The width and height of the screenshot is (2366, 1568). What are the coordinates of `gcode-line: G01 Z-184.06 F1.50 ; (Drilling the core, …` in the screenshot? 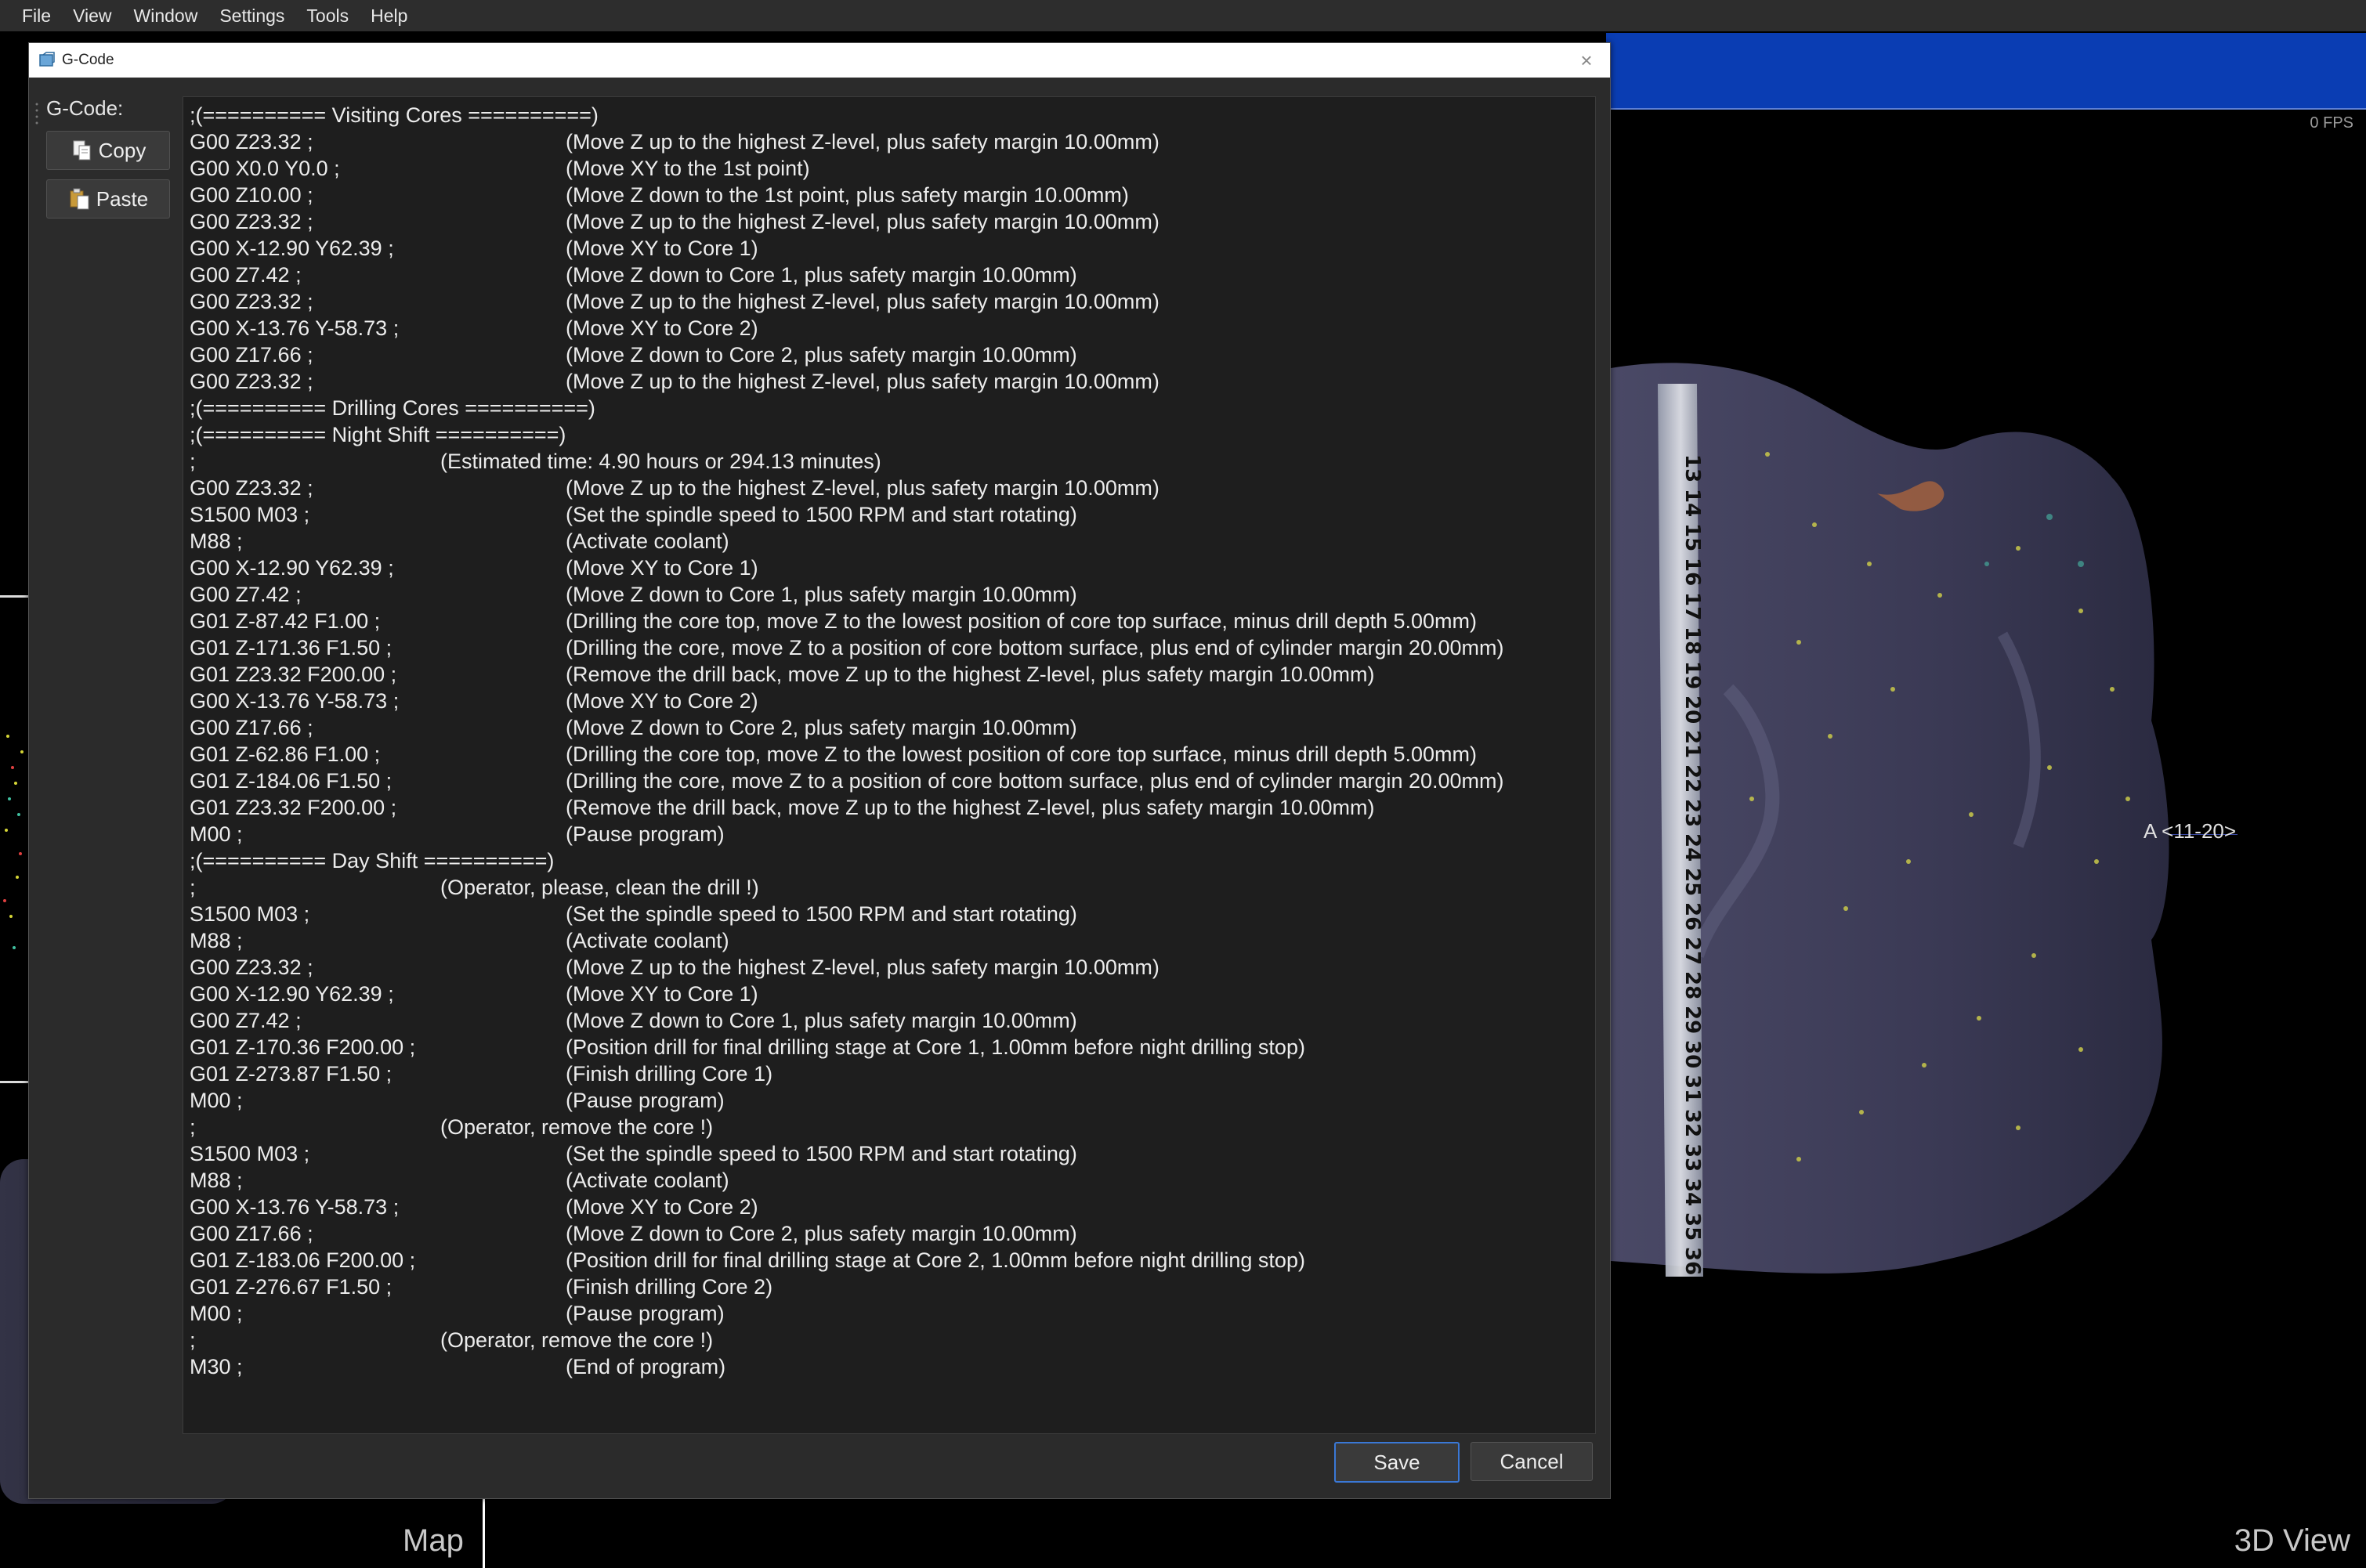 It's located at (890, 781).